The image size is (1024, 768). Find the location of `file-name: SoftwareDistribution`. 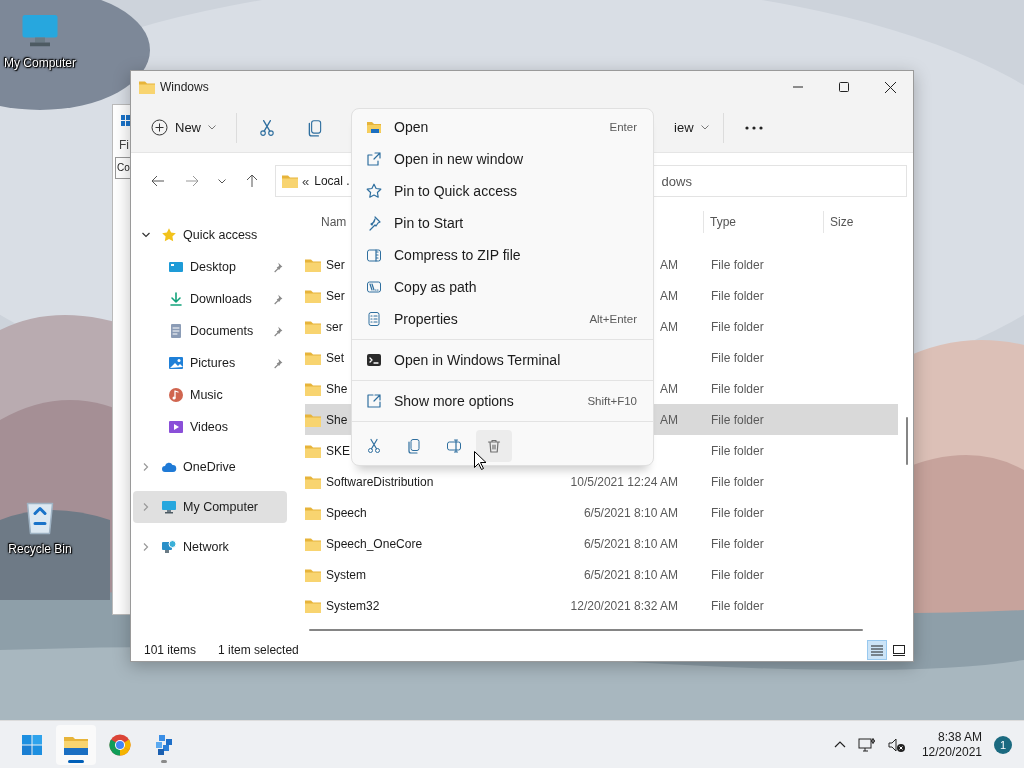

file-name: SoftwareDistribution is located at coordinates (380, 481).